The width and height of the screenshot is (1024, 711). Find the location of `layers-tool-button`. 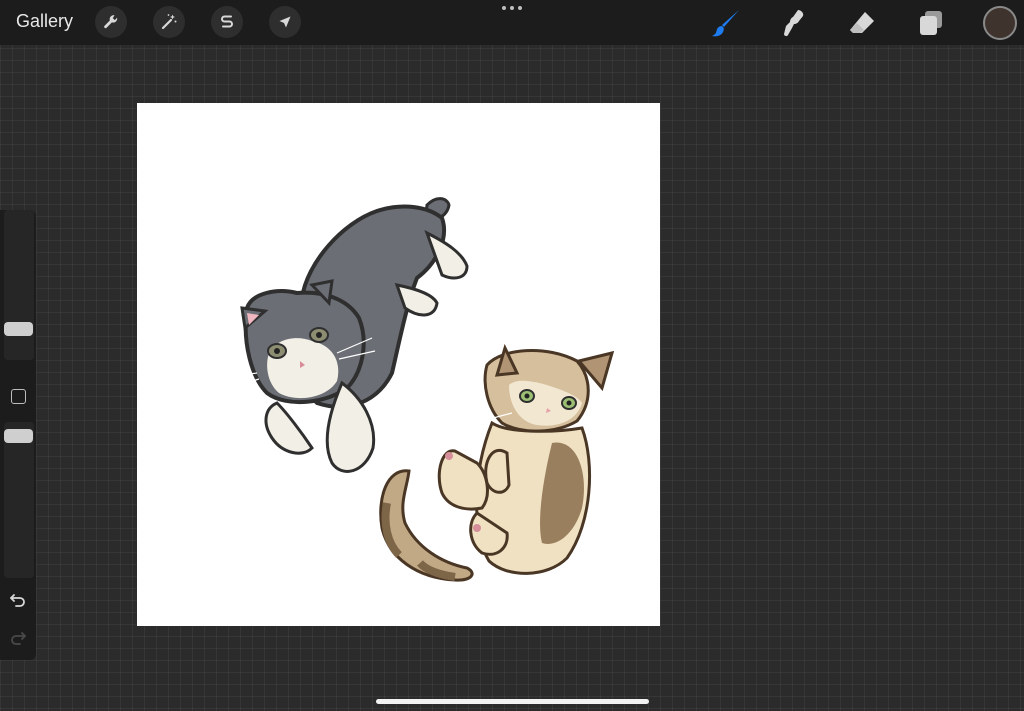

layers-tool-button is located at coordinates (931, 23).